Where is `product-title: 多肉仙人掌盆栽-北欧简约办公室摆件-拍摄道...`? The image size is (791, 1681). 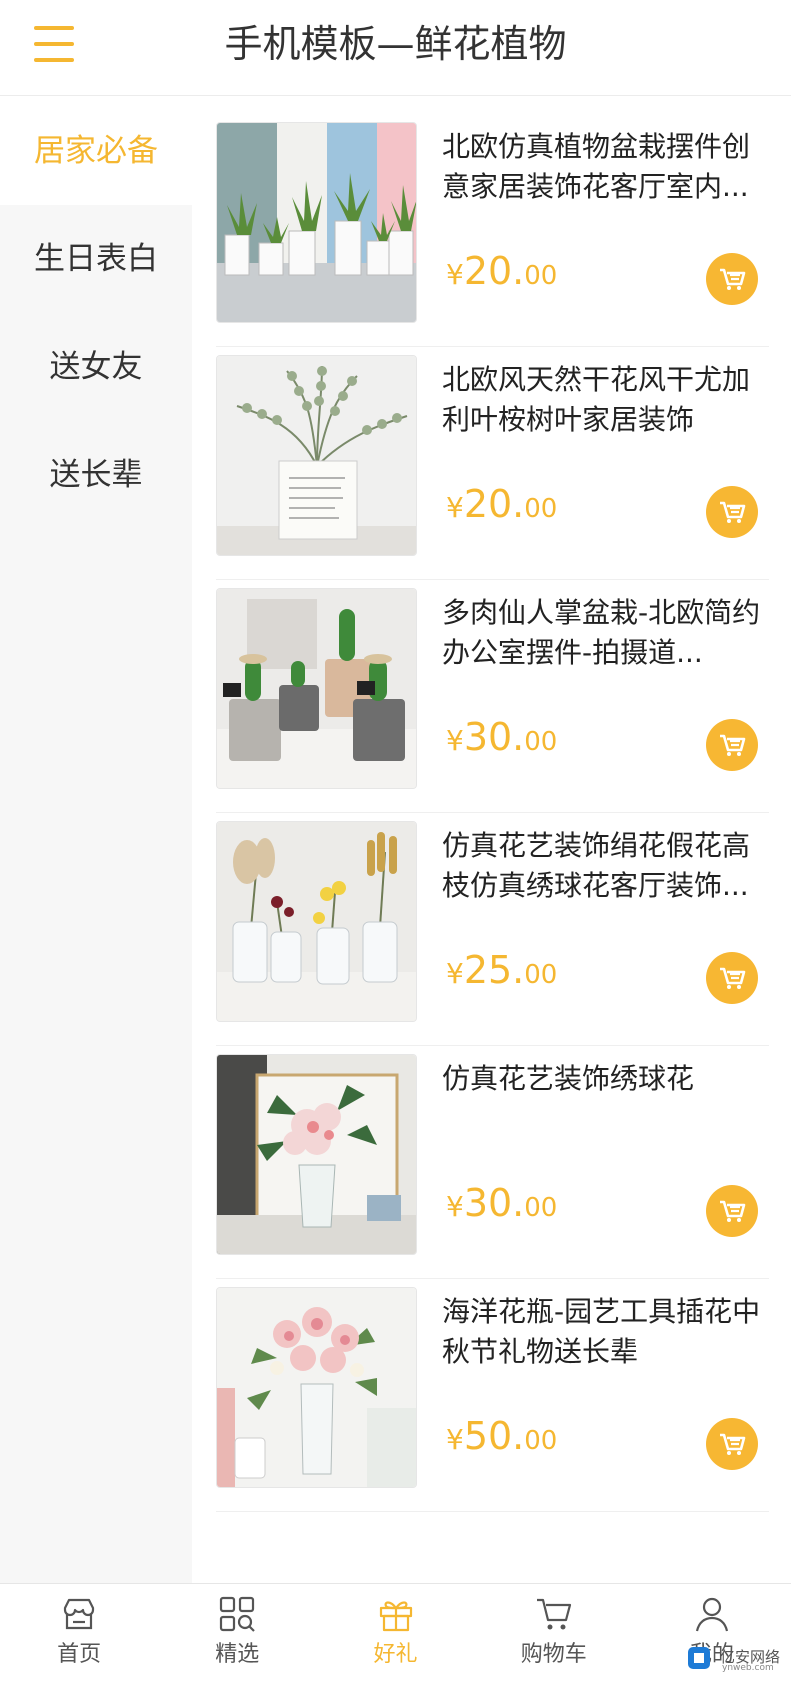
product-title: 多肉仙人掌盆栽-北欧简约办公室摆件-拍摄道... is located at coordinates (607, 633).